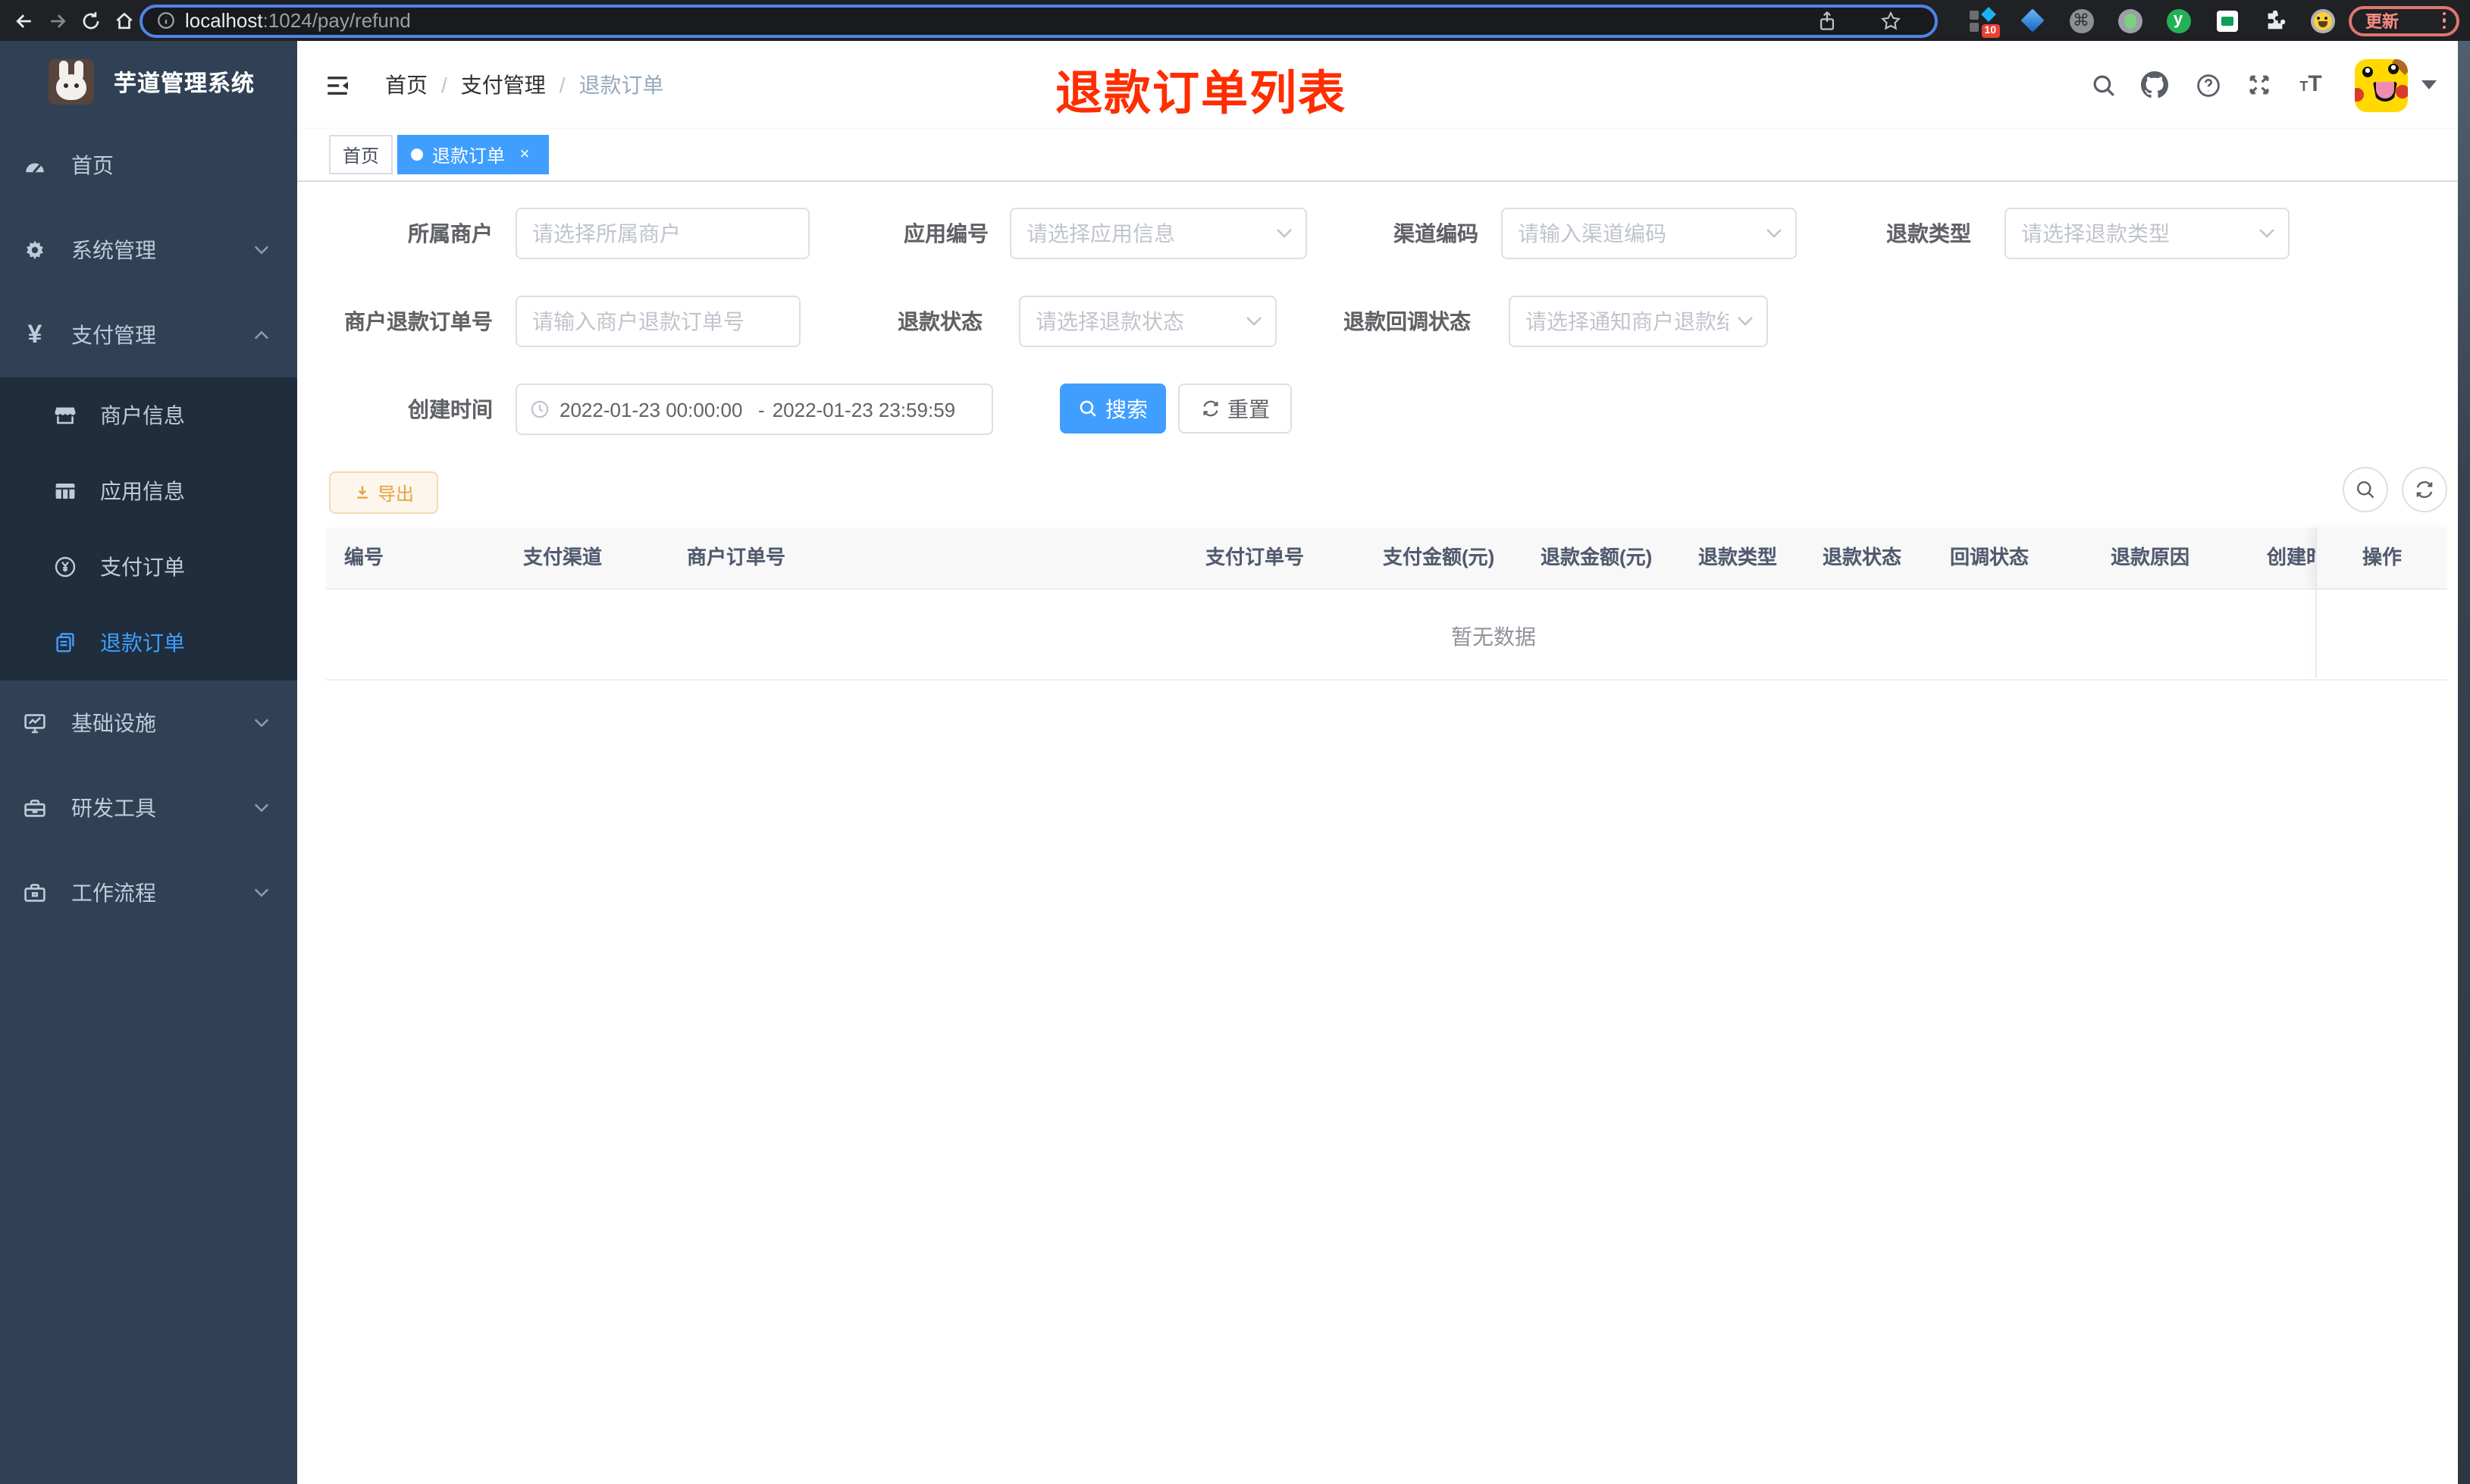 This screenshot has height=1484, width=2470. I want to click on filter-label-notify-status: 退款回调状态, so click(1407, 321).